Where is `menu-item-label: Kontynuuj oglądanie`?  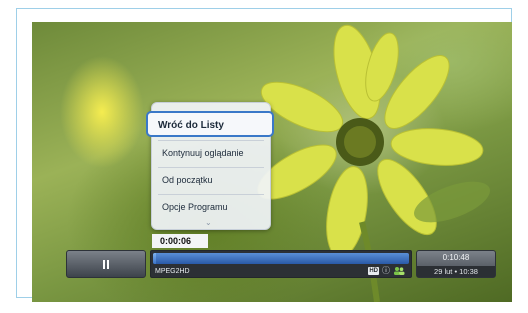 menu-item-label: Kontynuuj oglądanie is located at coordinates (203, 153).